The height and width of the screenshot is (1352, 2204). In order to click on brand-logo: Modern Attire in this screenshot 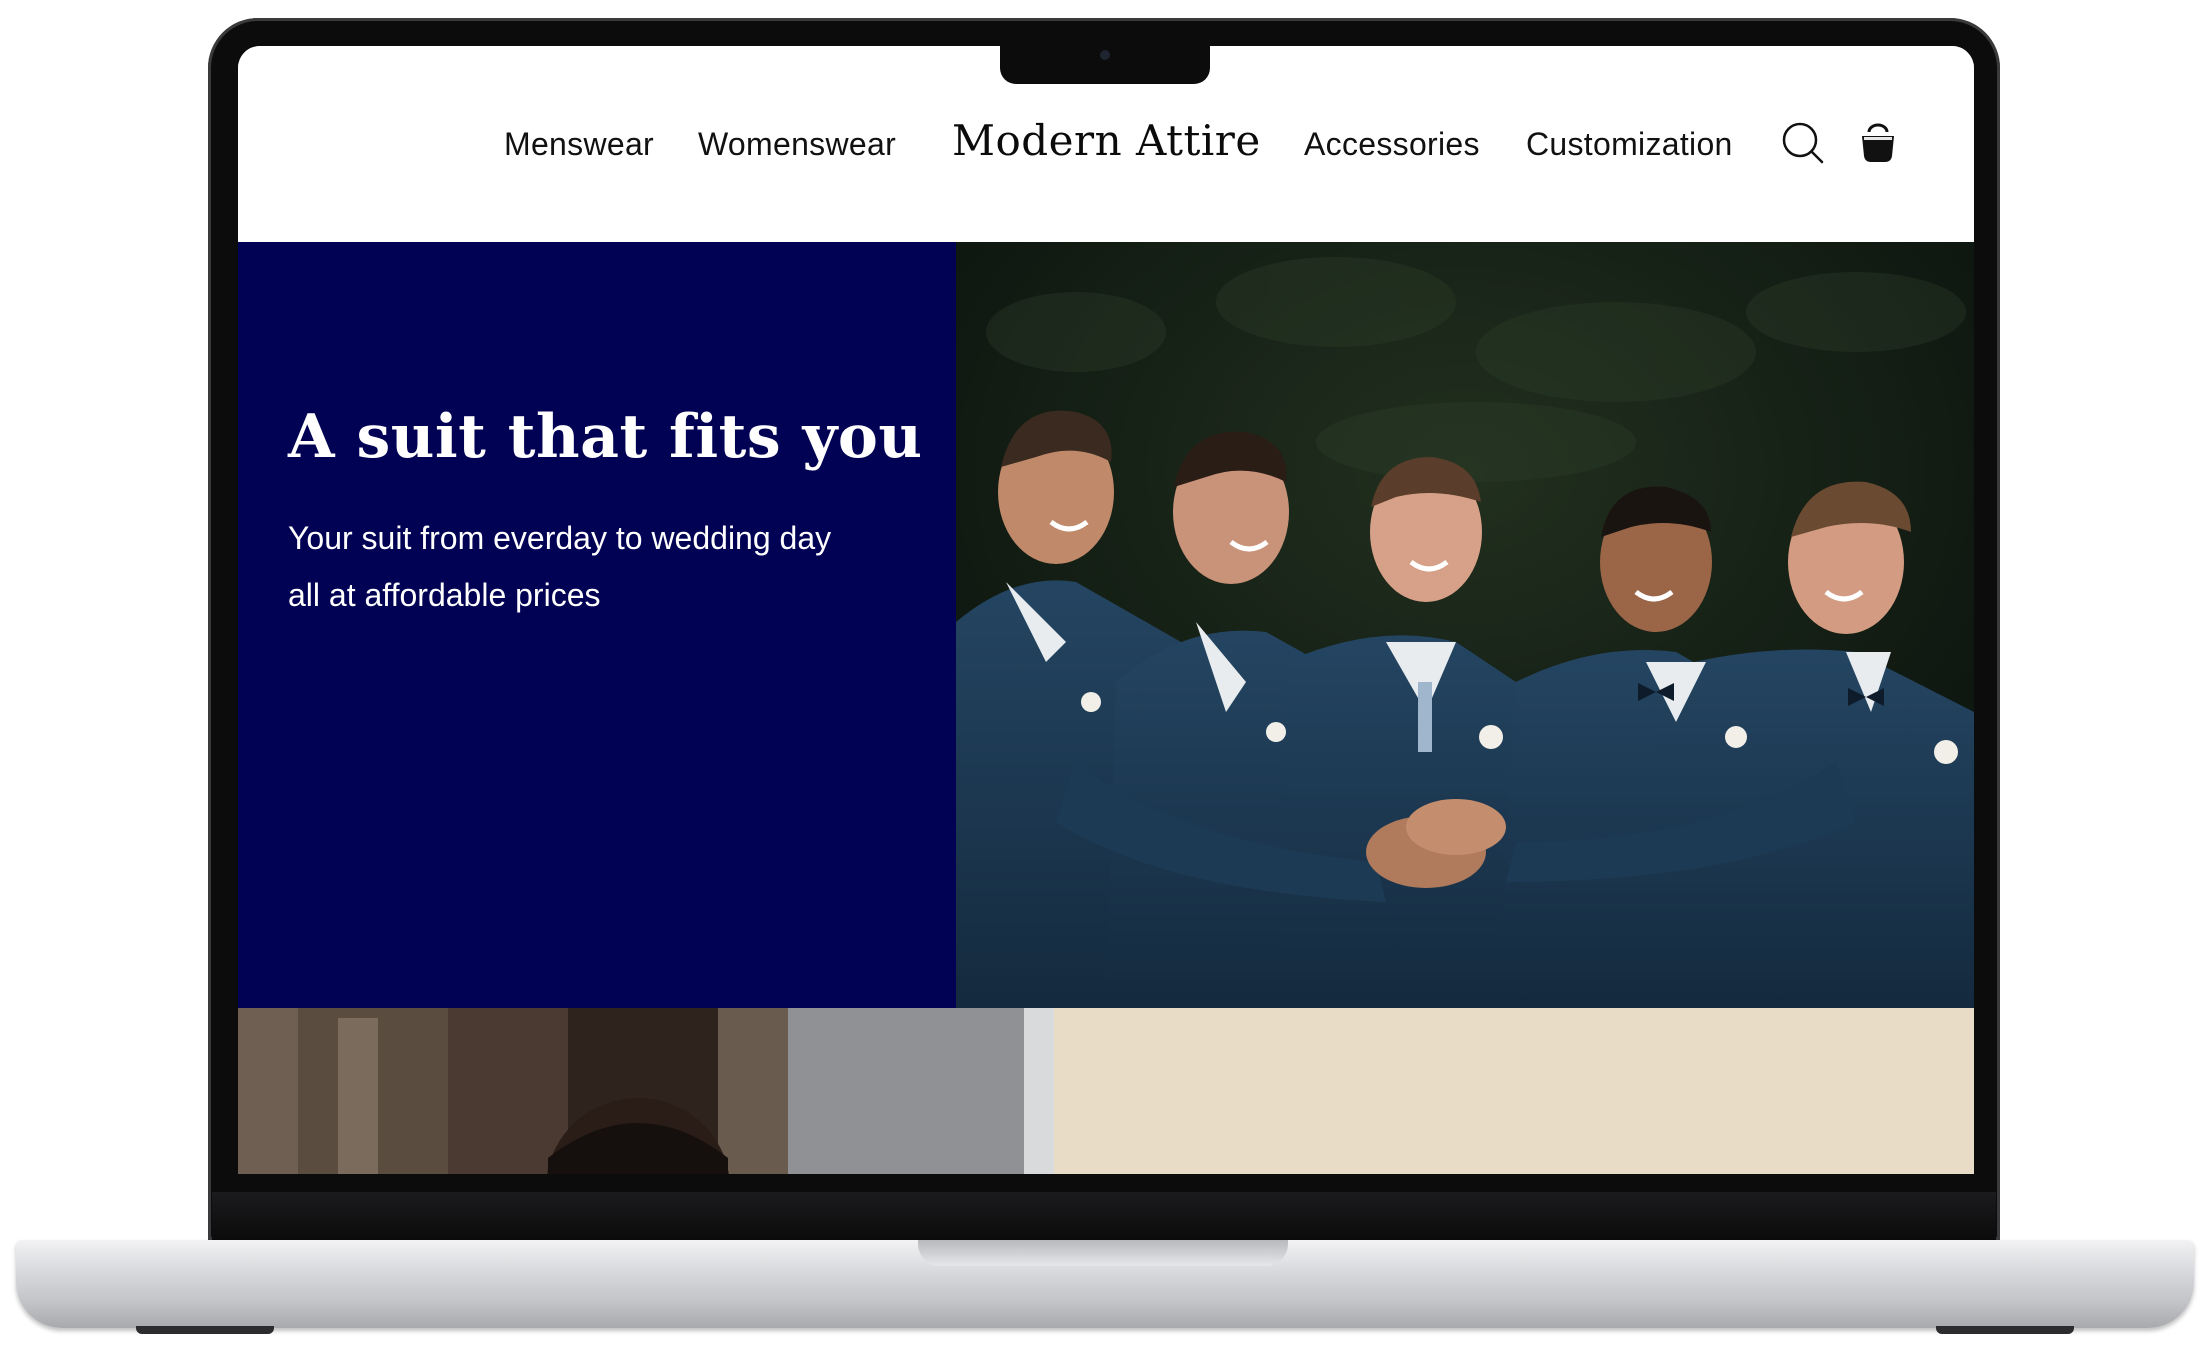, I will do `click(1106, 140)`.